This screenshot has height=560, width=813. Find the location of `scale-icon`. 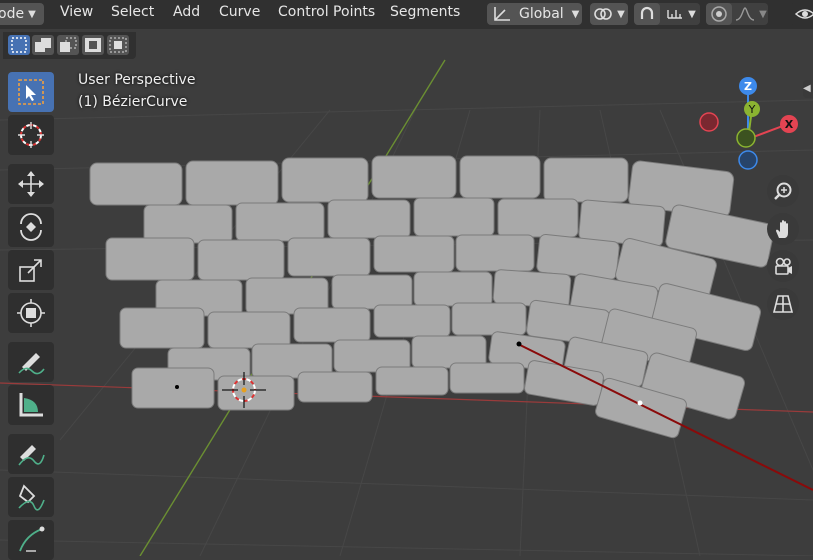

scale-icon is located at coordinates (30, 270).